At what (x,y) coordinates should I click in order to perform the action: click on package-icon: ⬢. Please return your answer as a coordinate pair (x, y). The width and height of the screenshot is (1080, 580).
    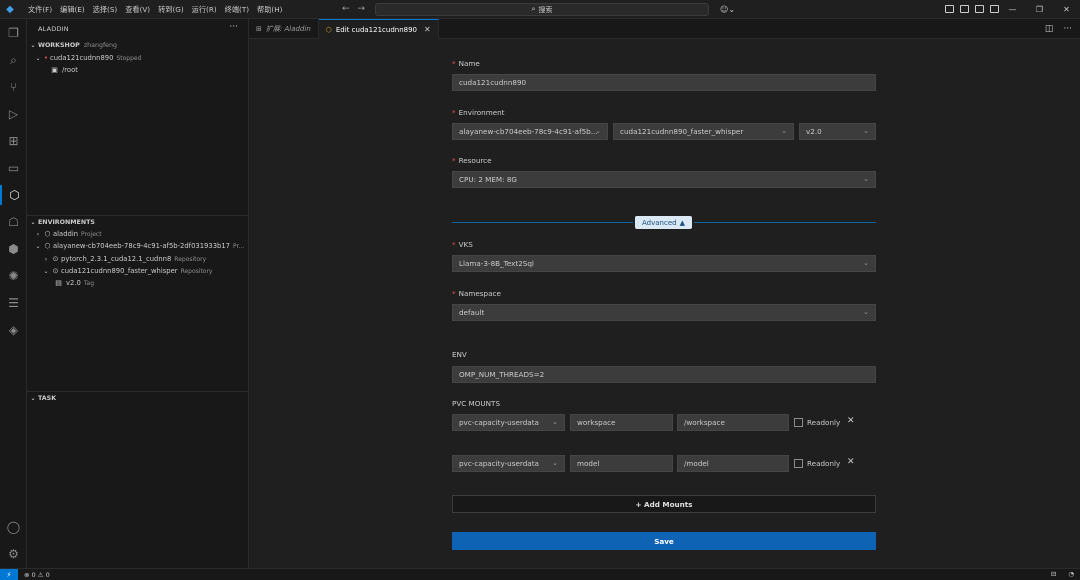
    Looking at the image, I should click on (13, 249).